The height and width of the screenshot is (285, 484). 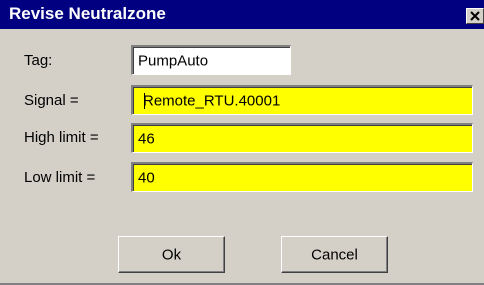 I want to click on high-limit-label: High limit =, so click(x=61, y=137).